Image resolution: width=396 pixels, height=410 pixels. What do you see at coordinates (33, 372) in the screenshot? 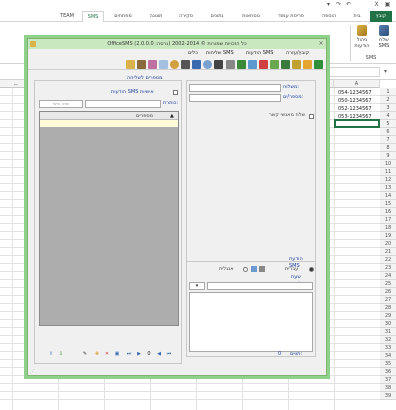
I see `resize-grip: ⋰` at bounding box center [33, 372].